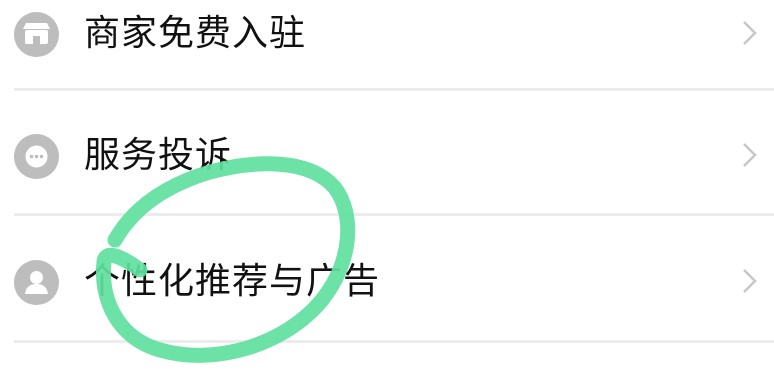 Image resolution: width=774 pixels, height=379 pixels. Describe the element at coordinates (36, 156) in the screenshot. I see `chat-bubble-icon` at that location.